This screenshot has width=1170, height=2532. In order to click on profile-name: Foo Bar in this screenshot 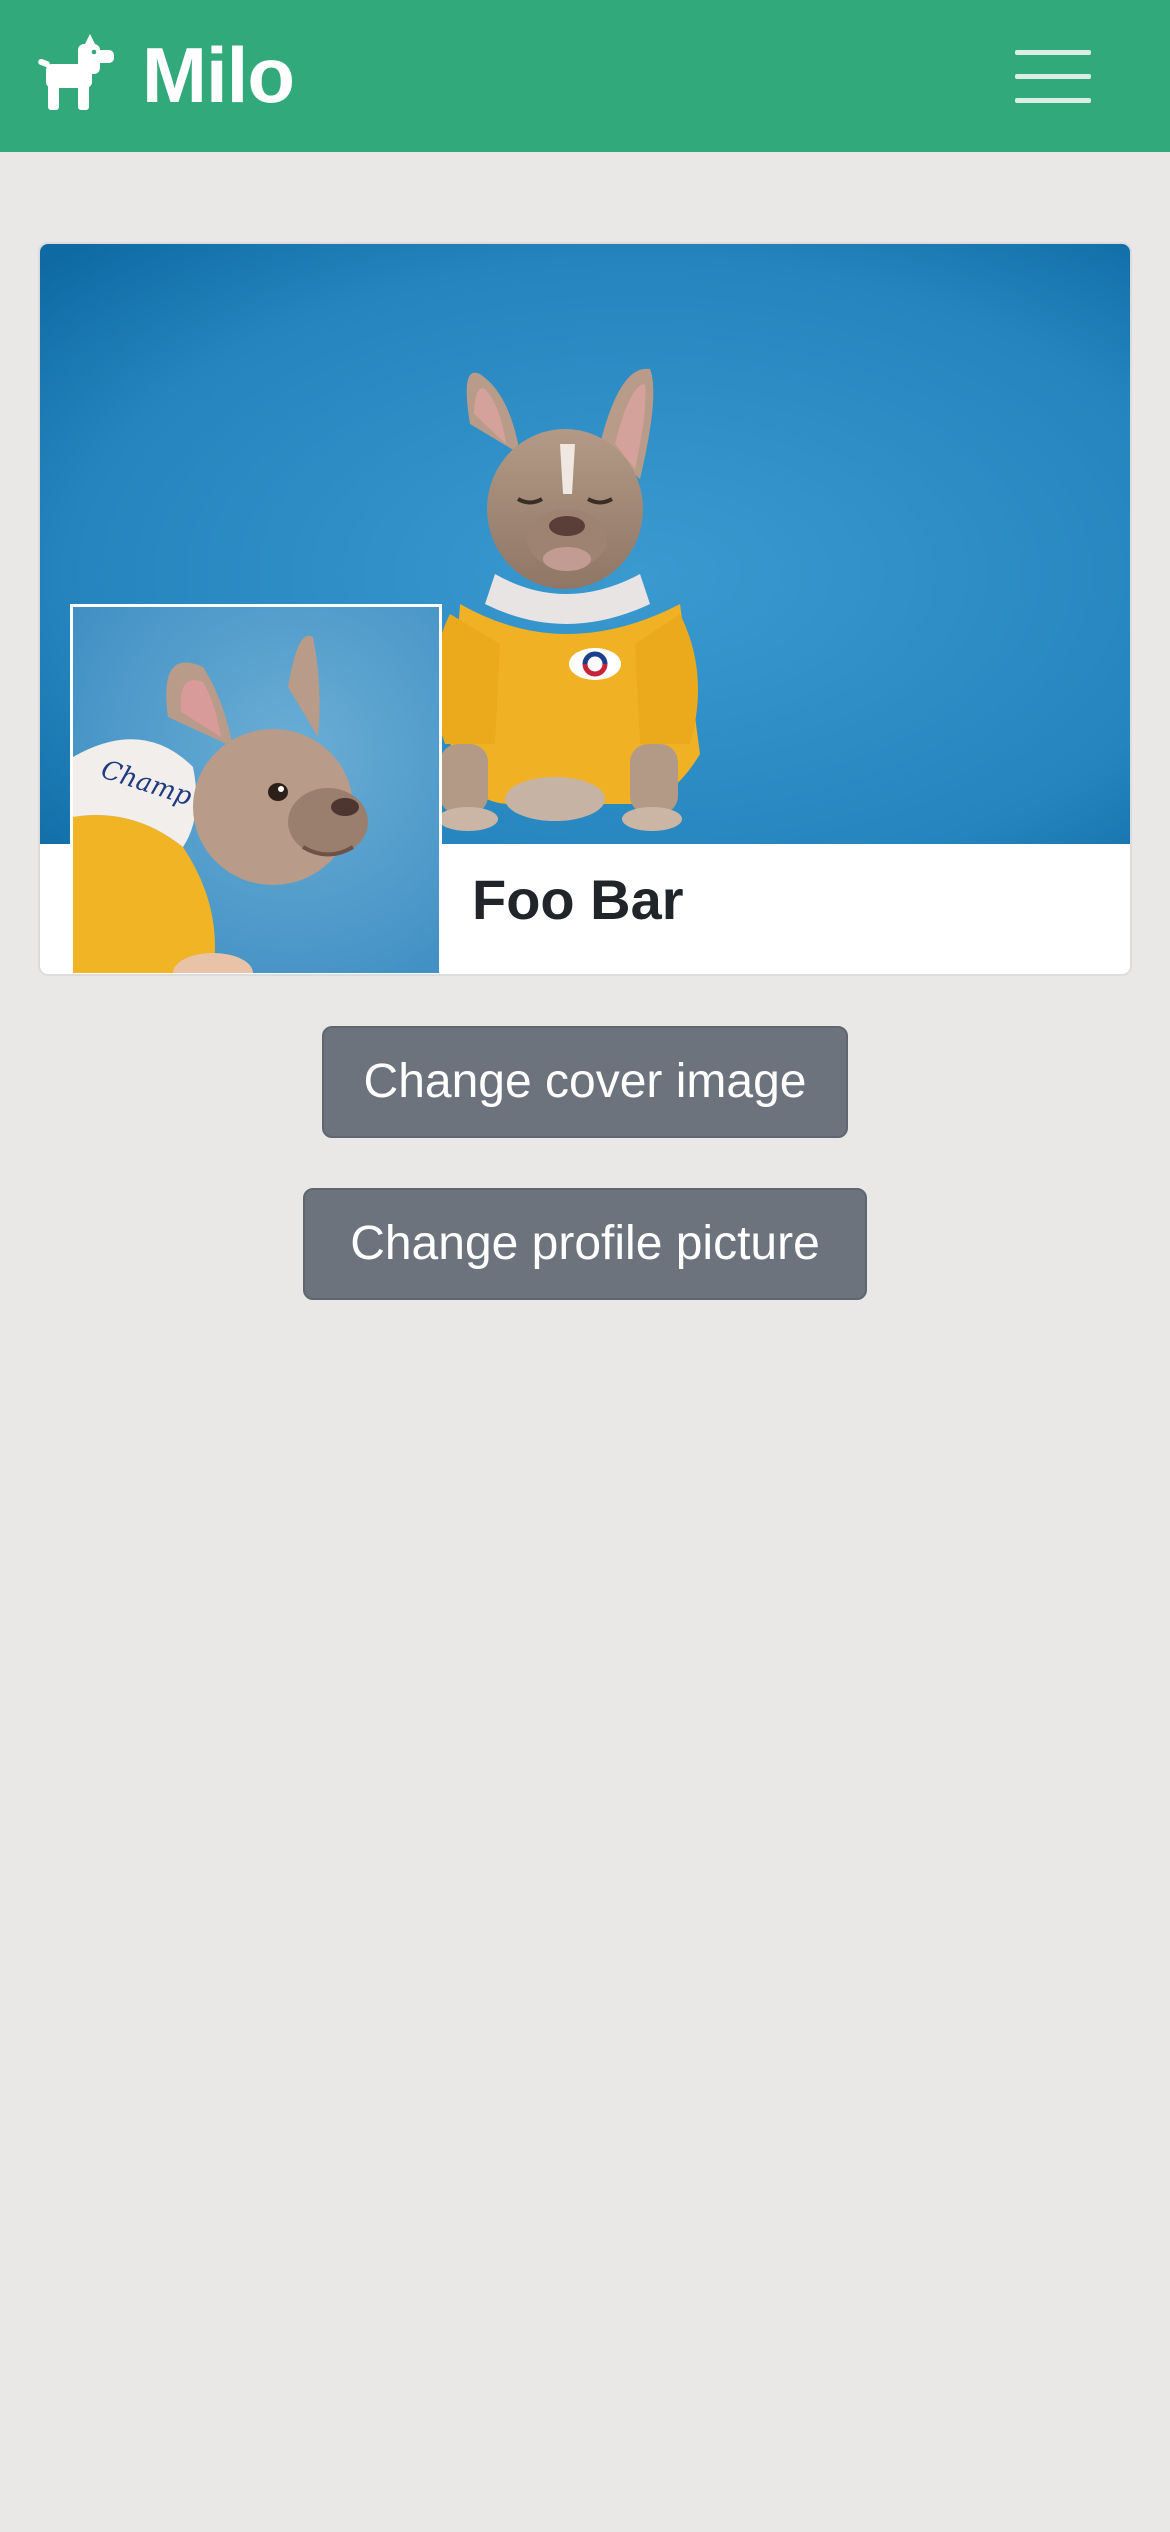, I will do `click(578, 899)`.